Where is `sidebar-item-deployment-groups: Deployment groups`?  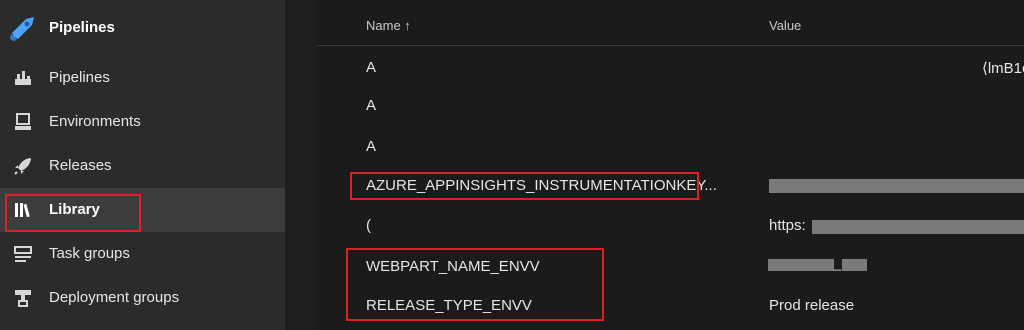
sidebar-item-deployment-groups: Deployment groups is located at coordinates (142, 298).